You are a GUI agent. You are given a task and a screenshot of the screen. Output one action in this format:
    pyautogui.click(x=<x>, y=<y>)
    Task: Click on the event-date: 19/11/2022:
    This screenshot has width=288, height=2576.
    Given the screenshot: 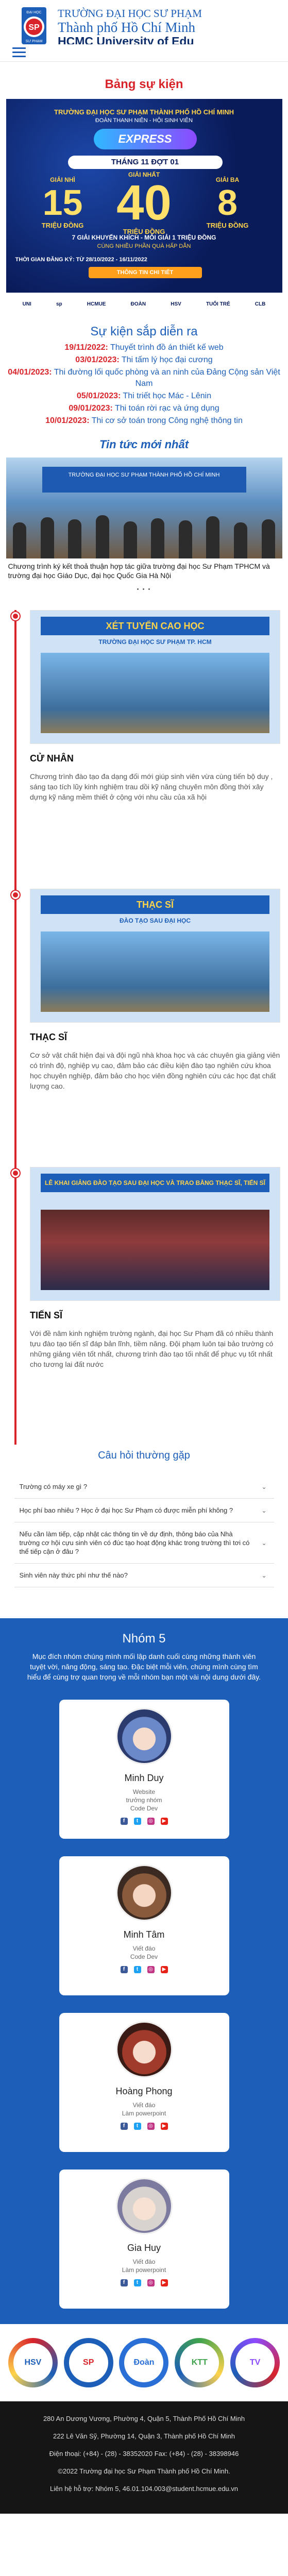 What is the action you would take?
    pyautogui.click(x=86, y=347)
    